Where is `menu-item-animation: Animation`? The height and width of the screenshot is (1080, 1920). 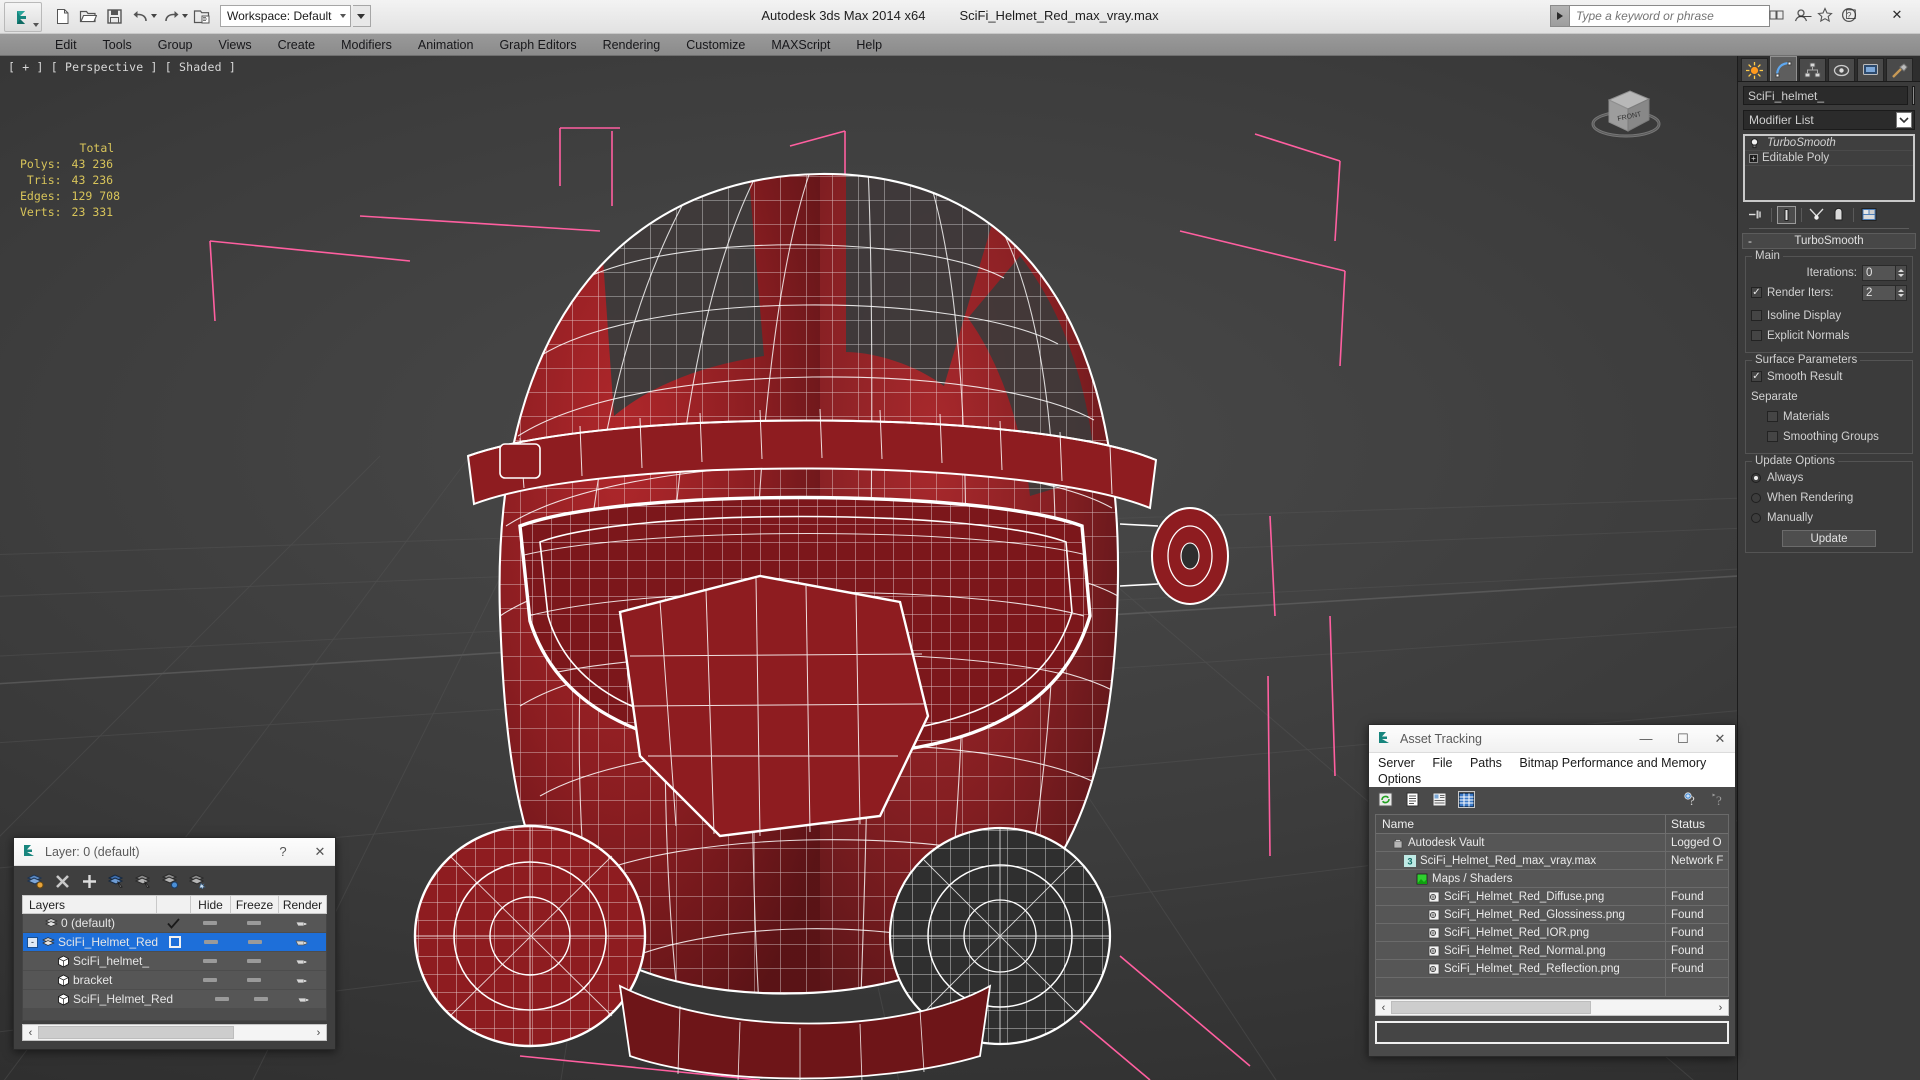
menu-item-animation: Animation is located at coordinates (446, 45).